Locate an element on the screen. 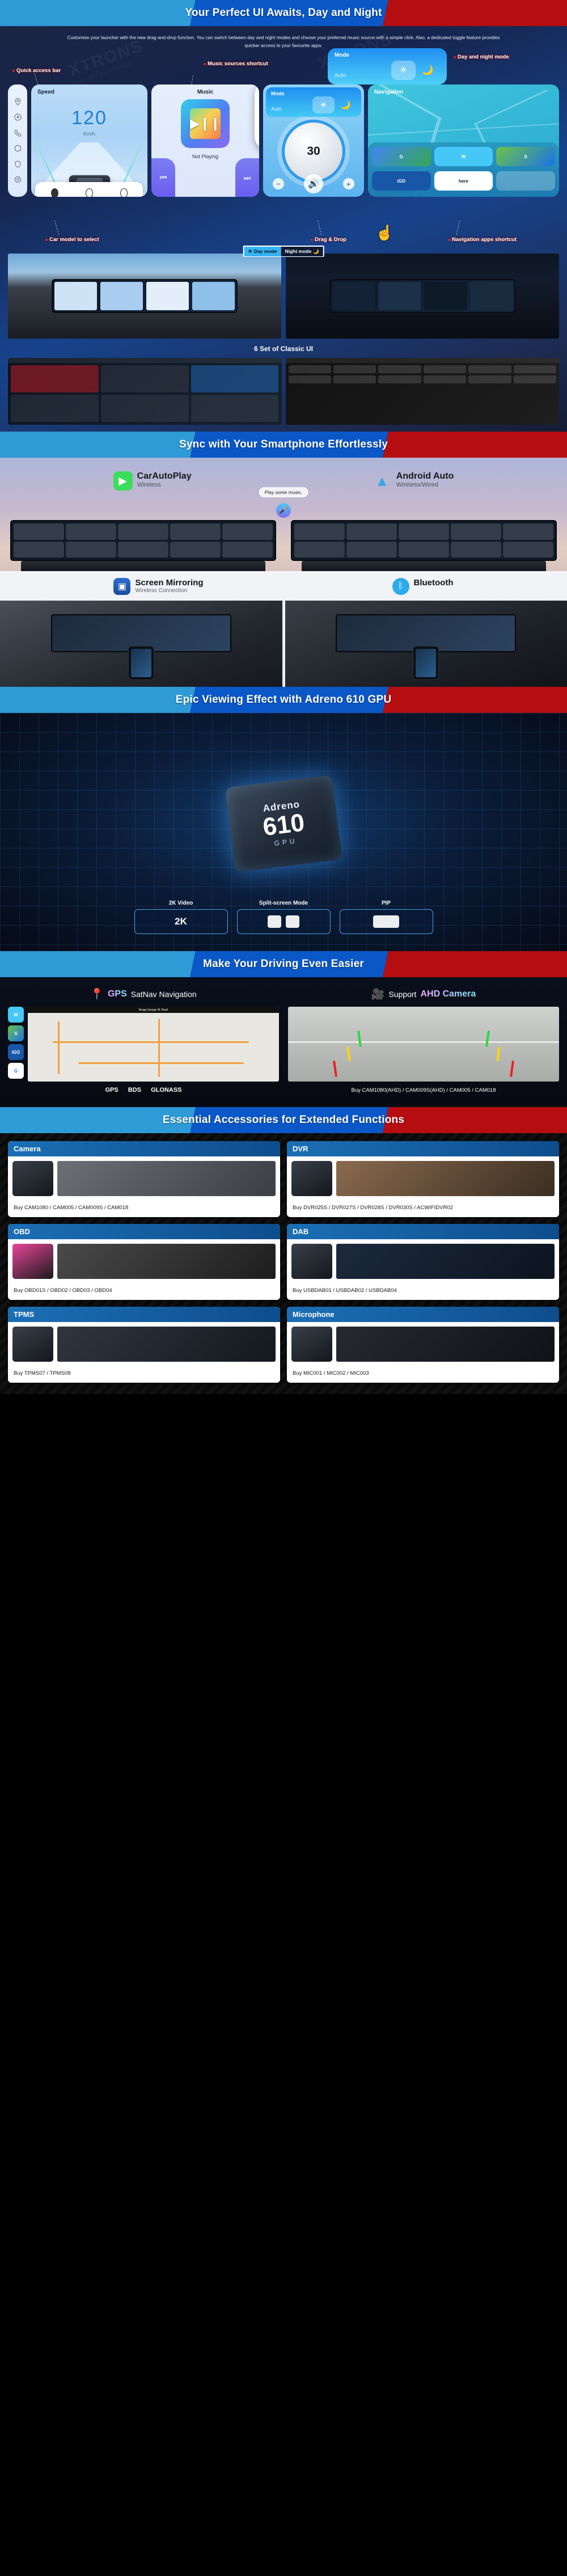 The width and height of the screenshot is (567, 2576). gps-title-rest: SatNav Navigation is located at coordinates (163, 994).